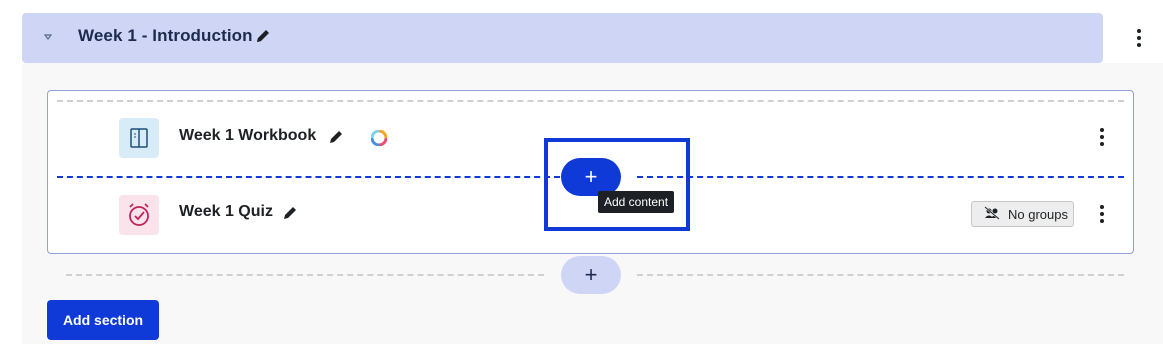 The width and height of the screenshot is (1163, 344). What do you see at coordinates (617, 184) in the screenshot?
I see `highlight-box` at bounding box center [617, 184].